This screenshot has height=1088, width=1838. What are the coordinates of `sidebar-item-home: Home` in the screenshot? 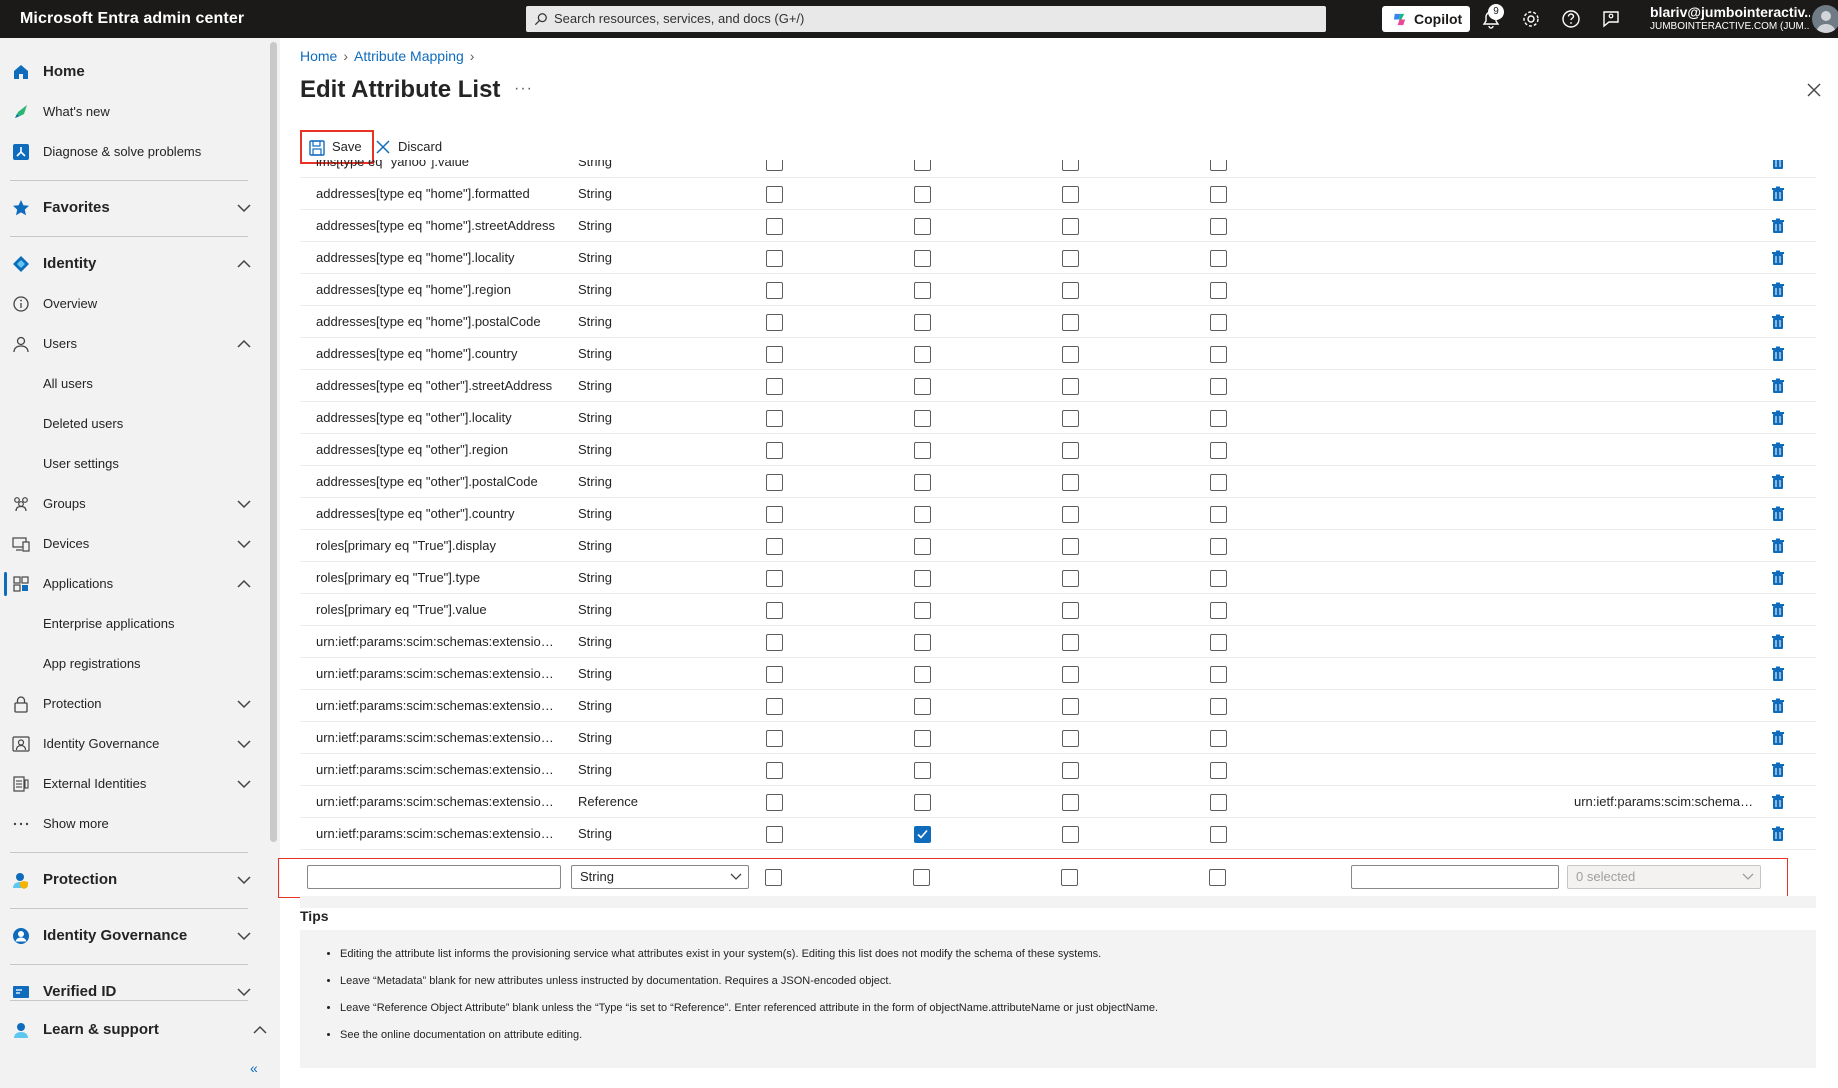 It's located at (133, 72).